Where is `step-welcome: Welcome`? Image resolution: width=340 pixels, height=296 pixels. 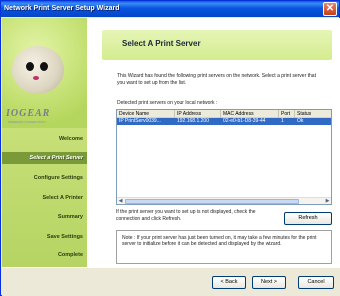
step-welcome: Welcome is located at coordinates (70, 139).